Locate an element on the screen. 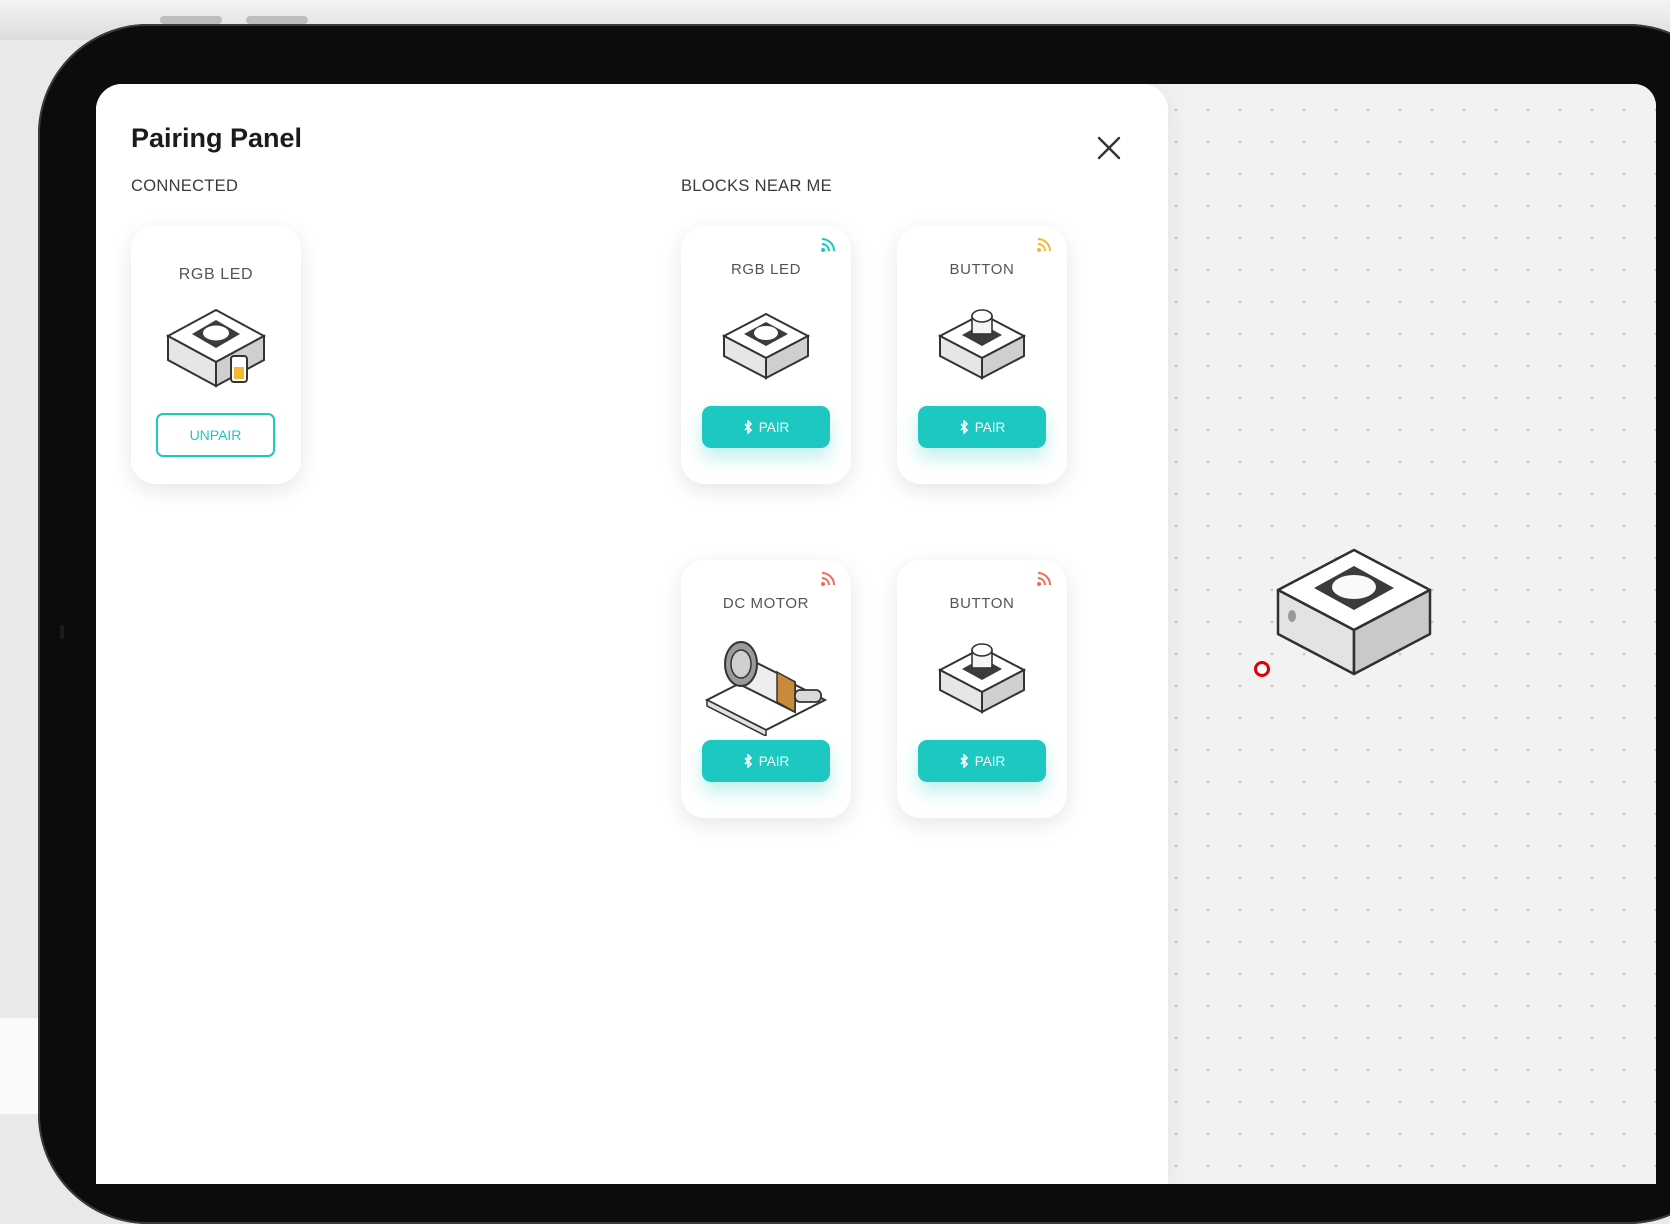 This screenshot has width=1670, height=1224. connected-label: CONNECTED is located at coordinates (185, 186).